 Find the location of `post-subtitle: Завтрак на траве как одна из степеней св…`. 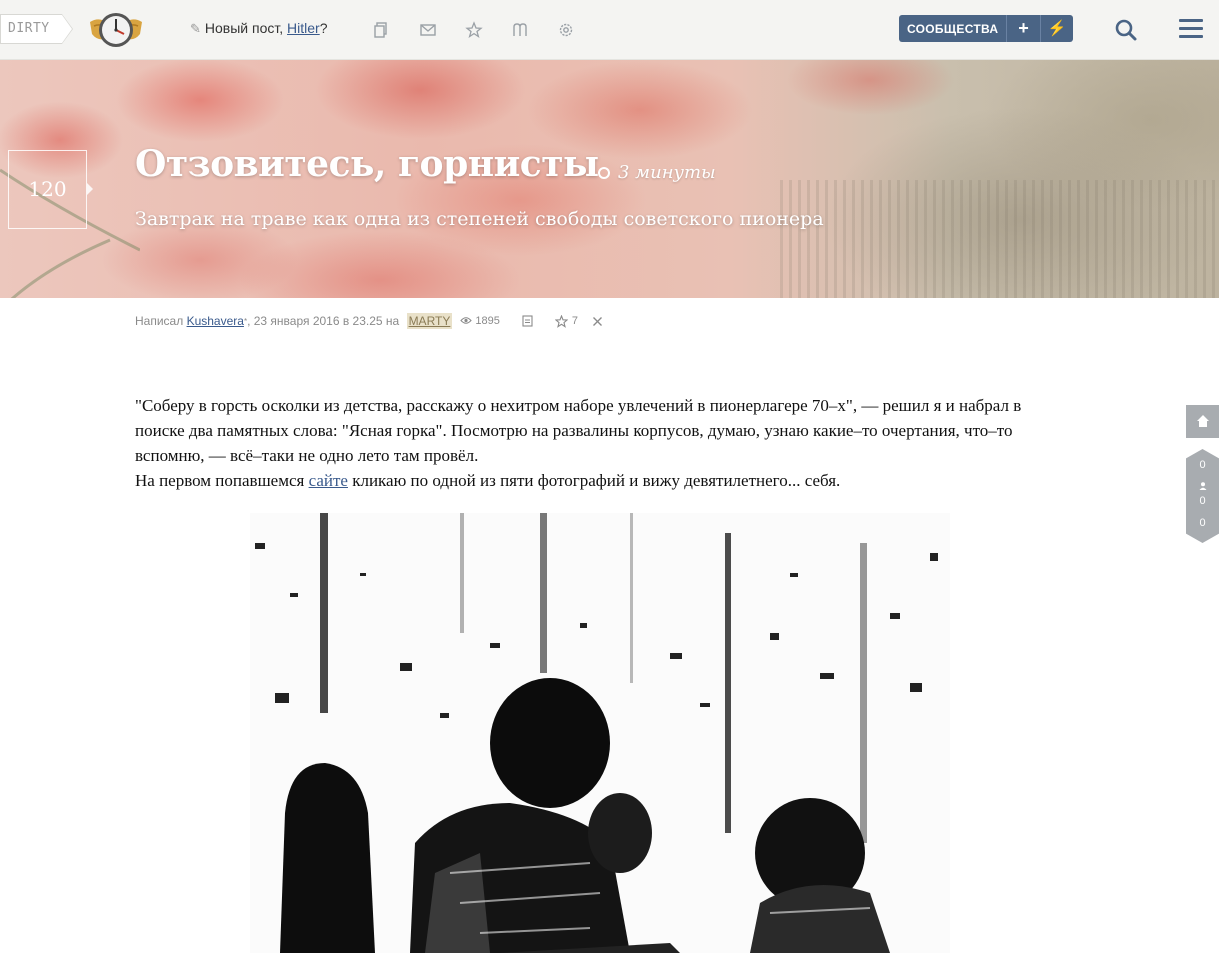

post-subtitle: Завтрак на траве как одна из степеней св… is located at coordinates (479, 219).